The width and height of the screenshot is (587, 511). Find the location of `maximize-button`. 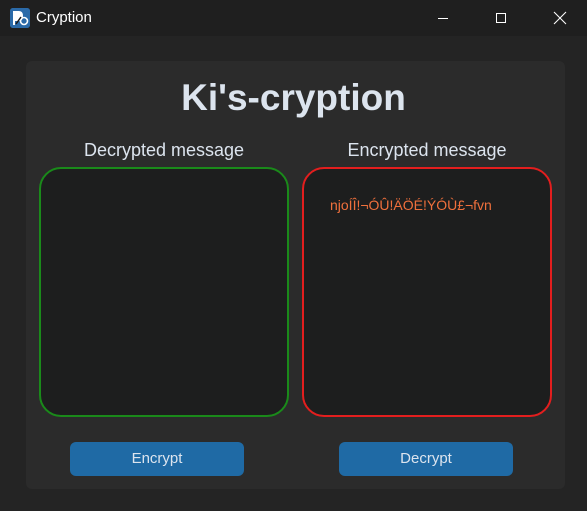

maximize-button is located at coordinates (501, 18).